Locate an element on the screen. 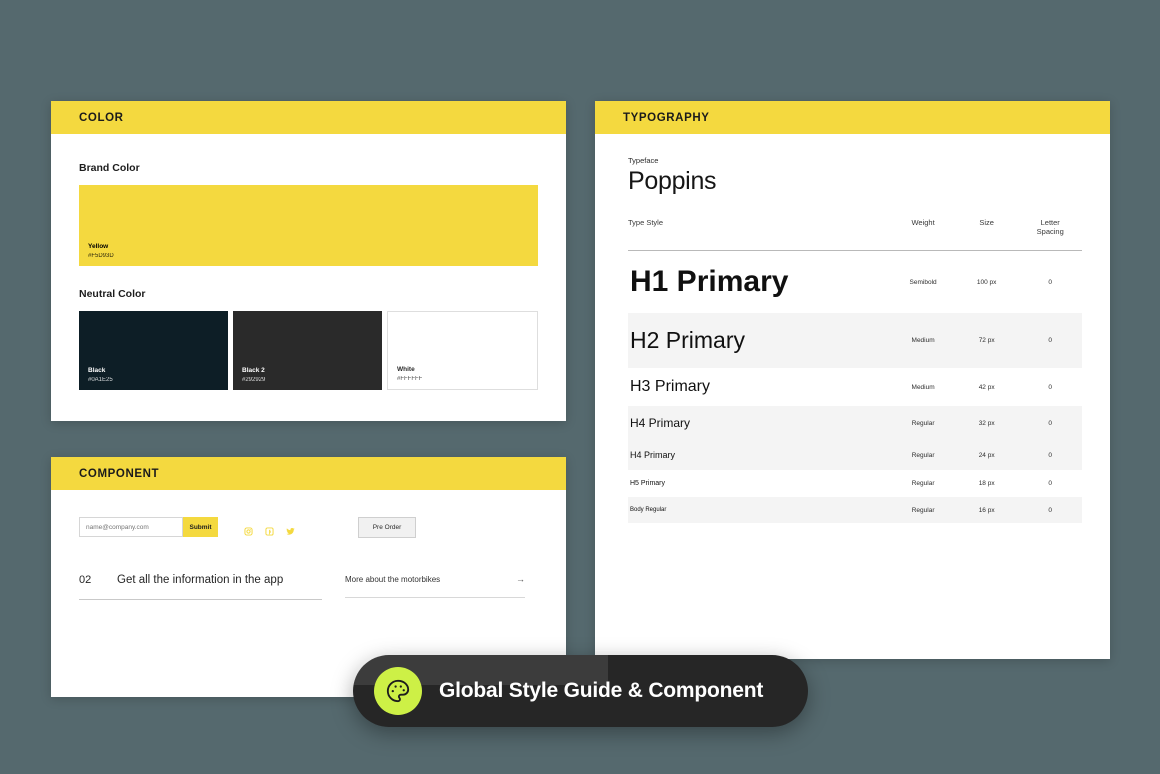 Image resolution: width=1160 pixels, height=774 pixels. swatch-meta: White #FFFFFF is located at coordinates (409, 374).